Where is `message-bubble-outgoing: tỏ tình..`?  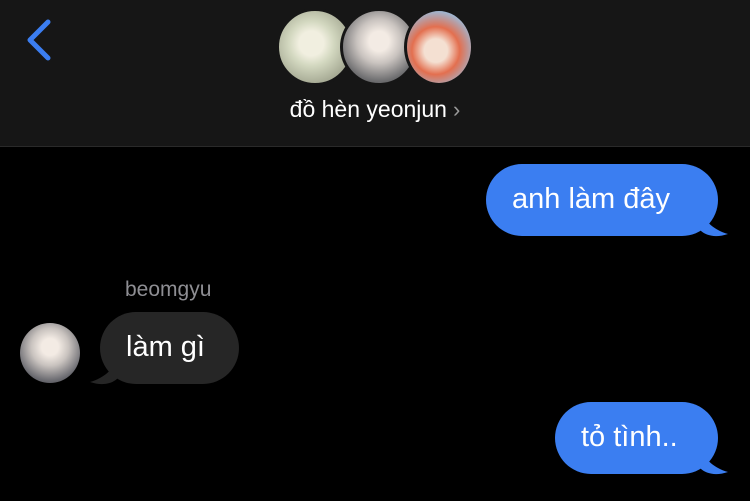
message-bubble-outgoing: tỏ tình.. is located at coordinates (636, 438).